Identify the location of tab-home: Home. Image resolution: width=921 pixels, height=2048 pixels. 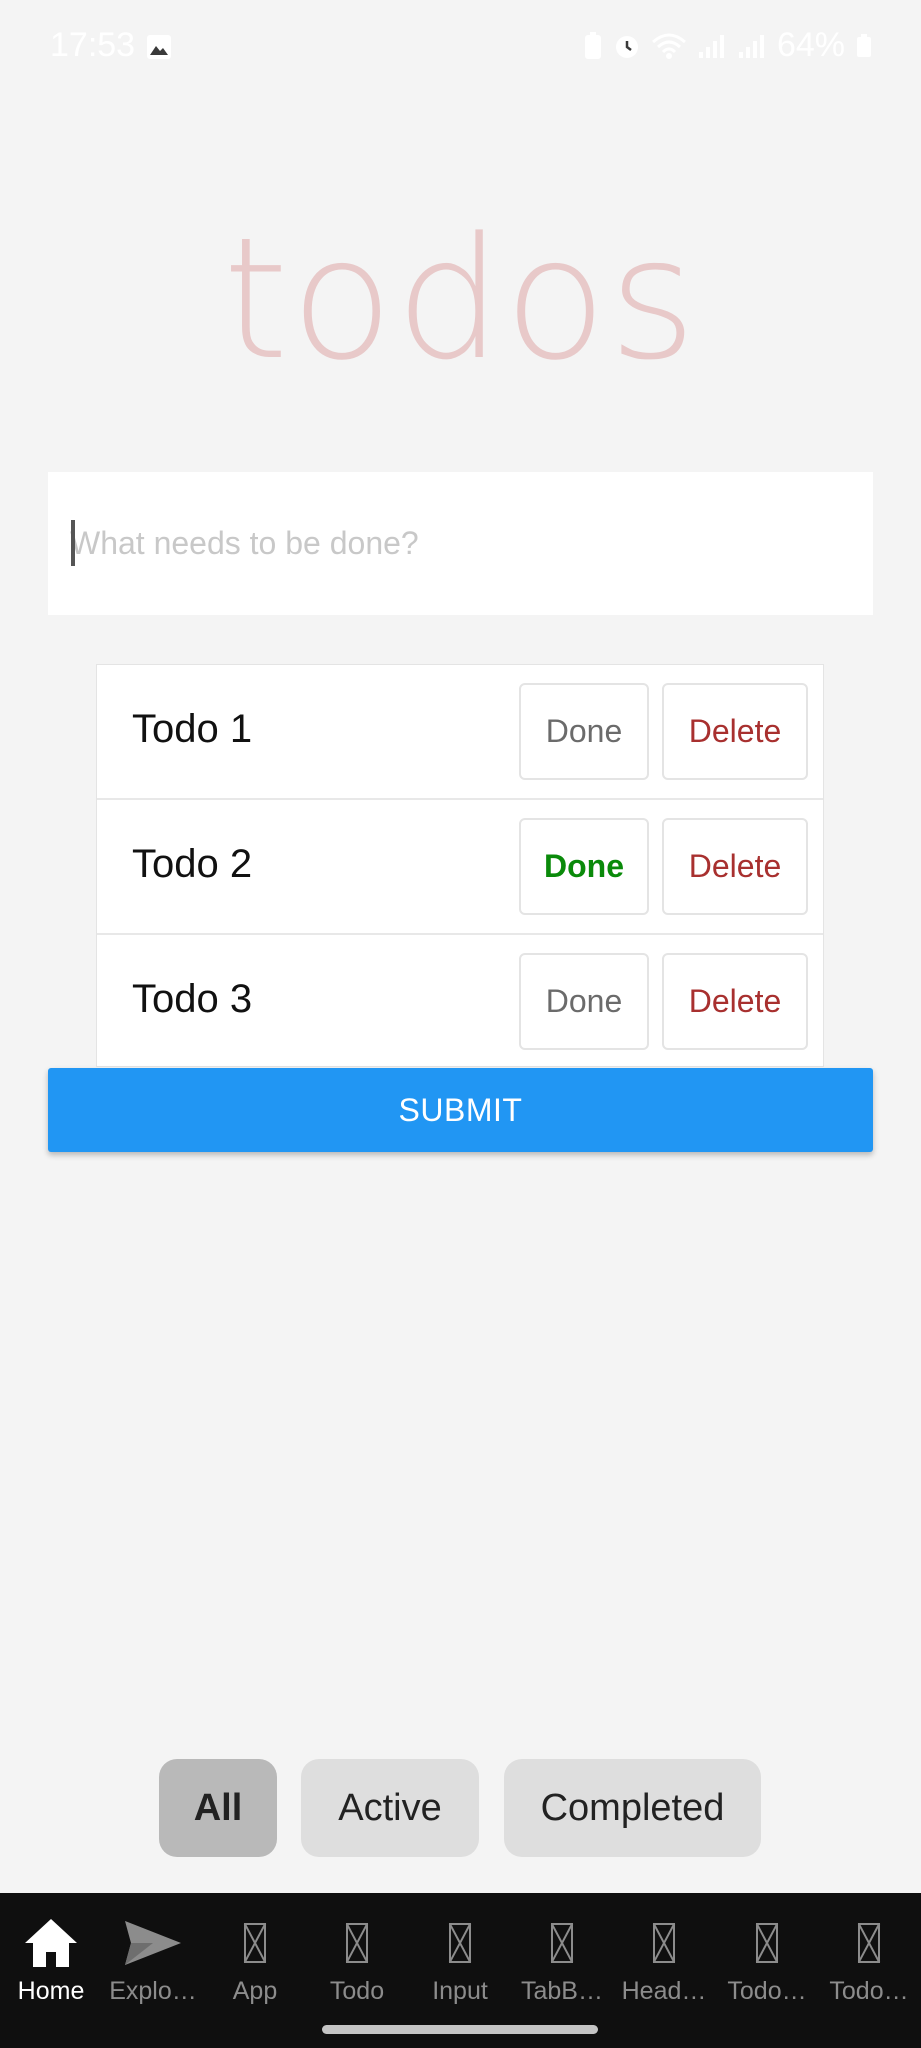
(51, 1953).